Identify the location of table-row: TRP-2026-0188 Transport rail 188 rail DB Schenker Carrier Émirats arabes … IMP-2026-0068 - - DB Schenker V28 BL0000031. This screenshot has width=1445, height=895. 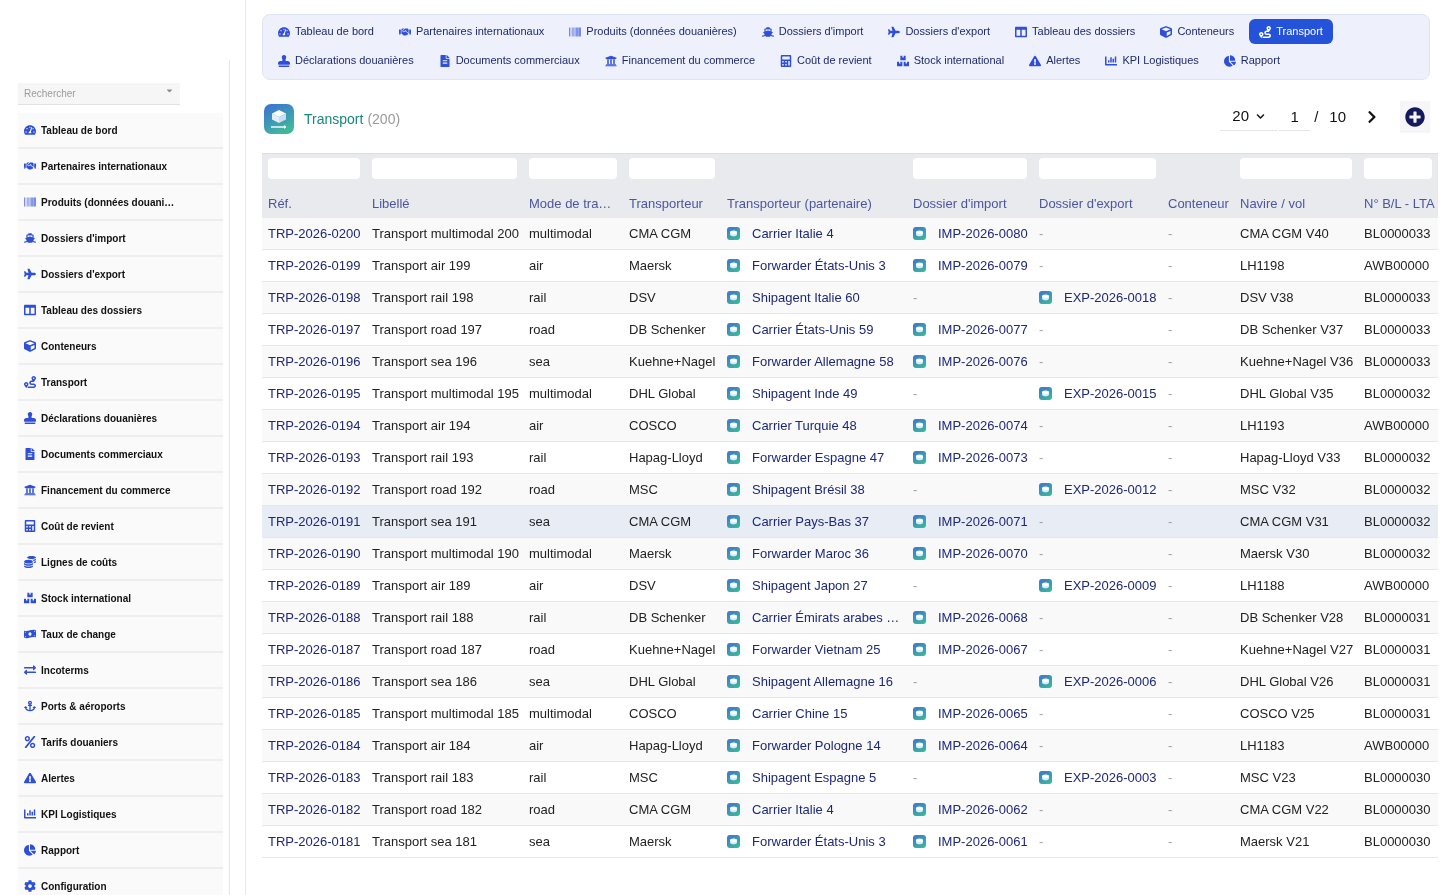
(850, 618).